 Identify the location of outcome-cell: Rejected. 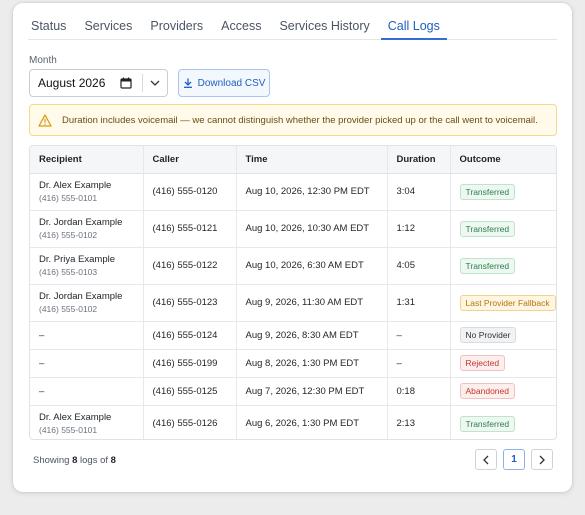
(503, 363).